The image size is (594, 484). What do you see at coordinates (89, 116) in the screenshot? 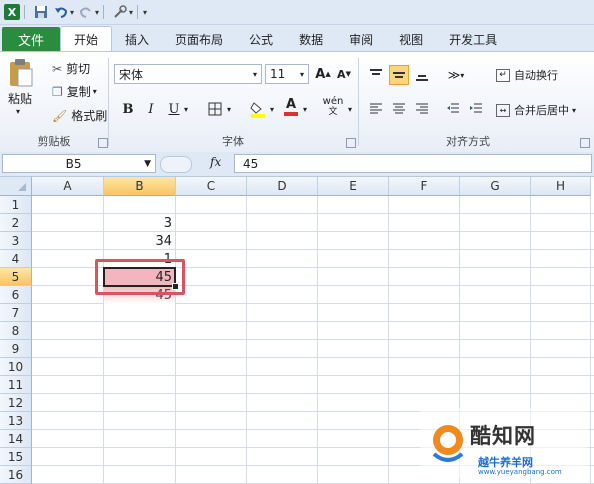
I see `format-painter-label: 格式刷` at bounding box center [89, 116].